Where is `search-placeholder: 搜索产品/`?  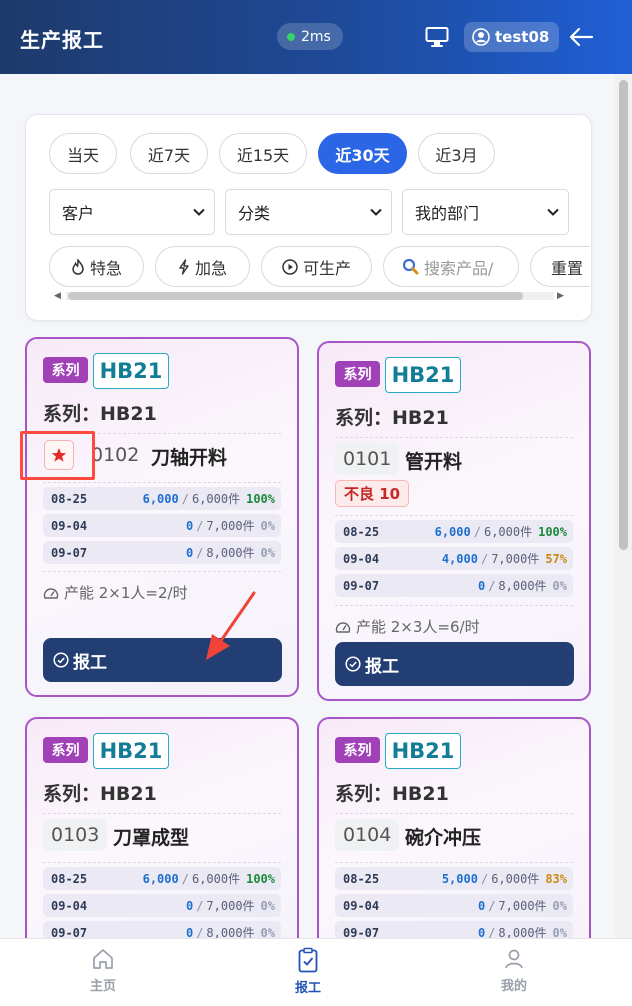 search-placeholder: 搜索产品/ is located at coordinates (459, 268).